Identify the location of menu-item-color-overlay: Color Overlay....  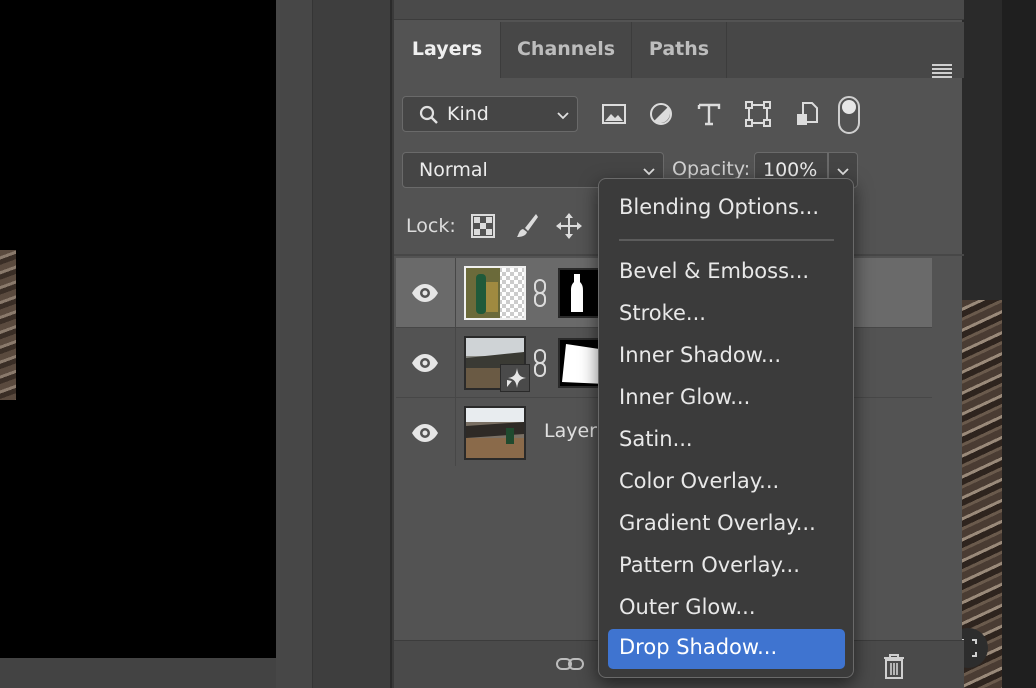
(726, 483).